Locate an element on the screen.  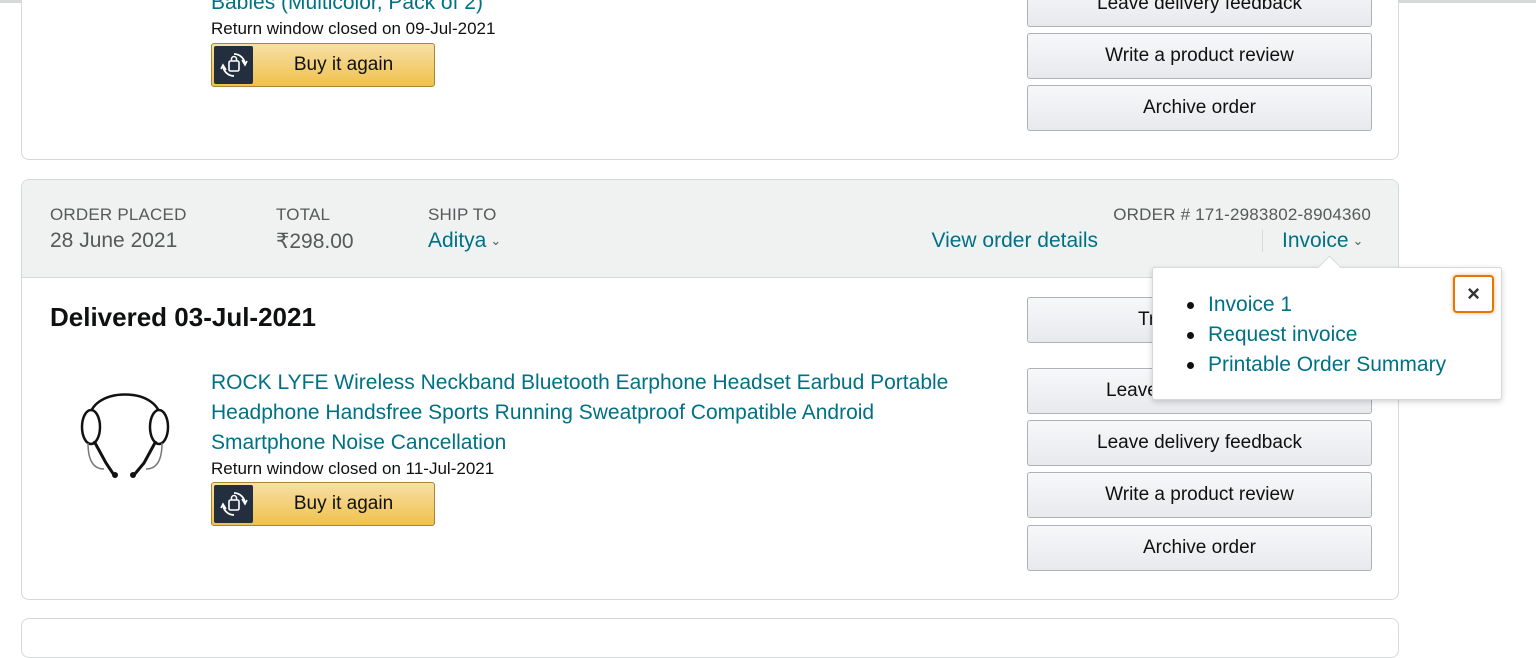
previous-product-review-button: Write a product review is located at coordinates (1199, 56).